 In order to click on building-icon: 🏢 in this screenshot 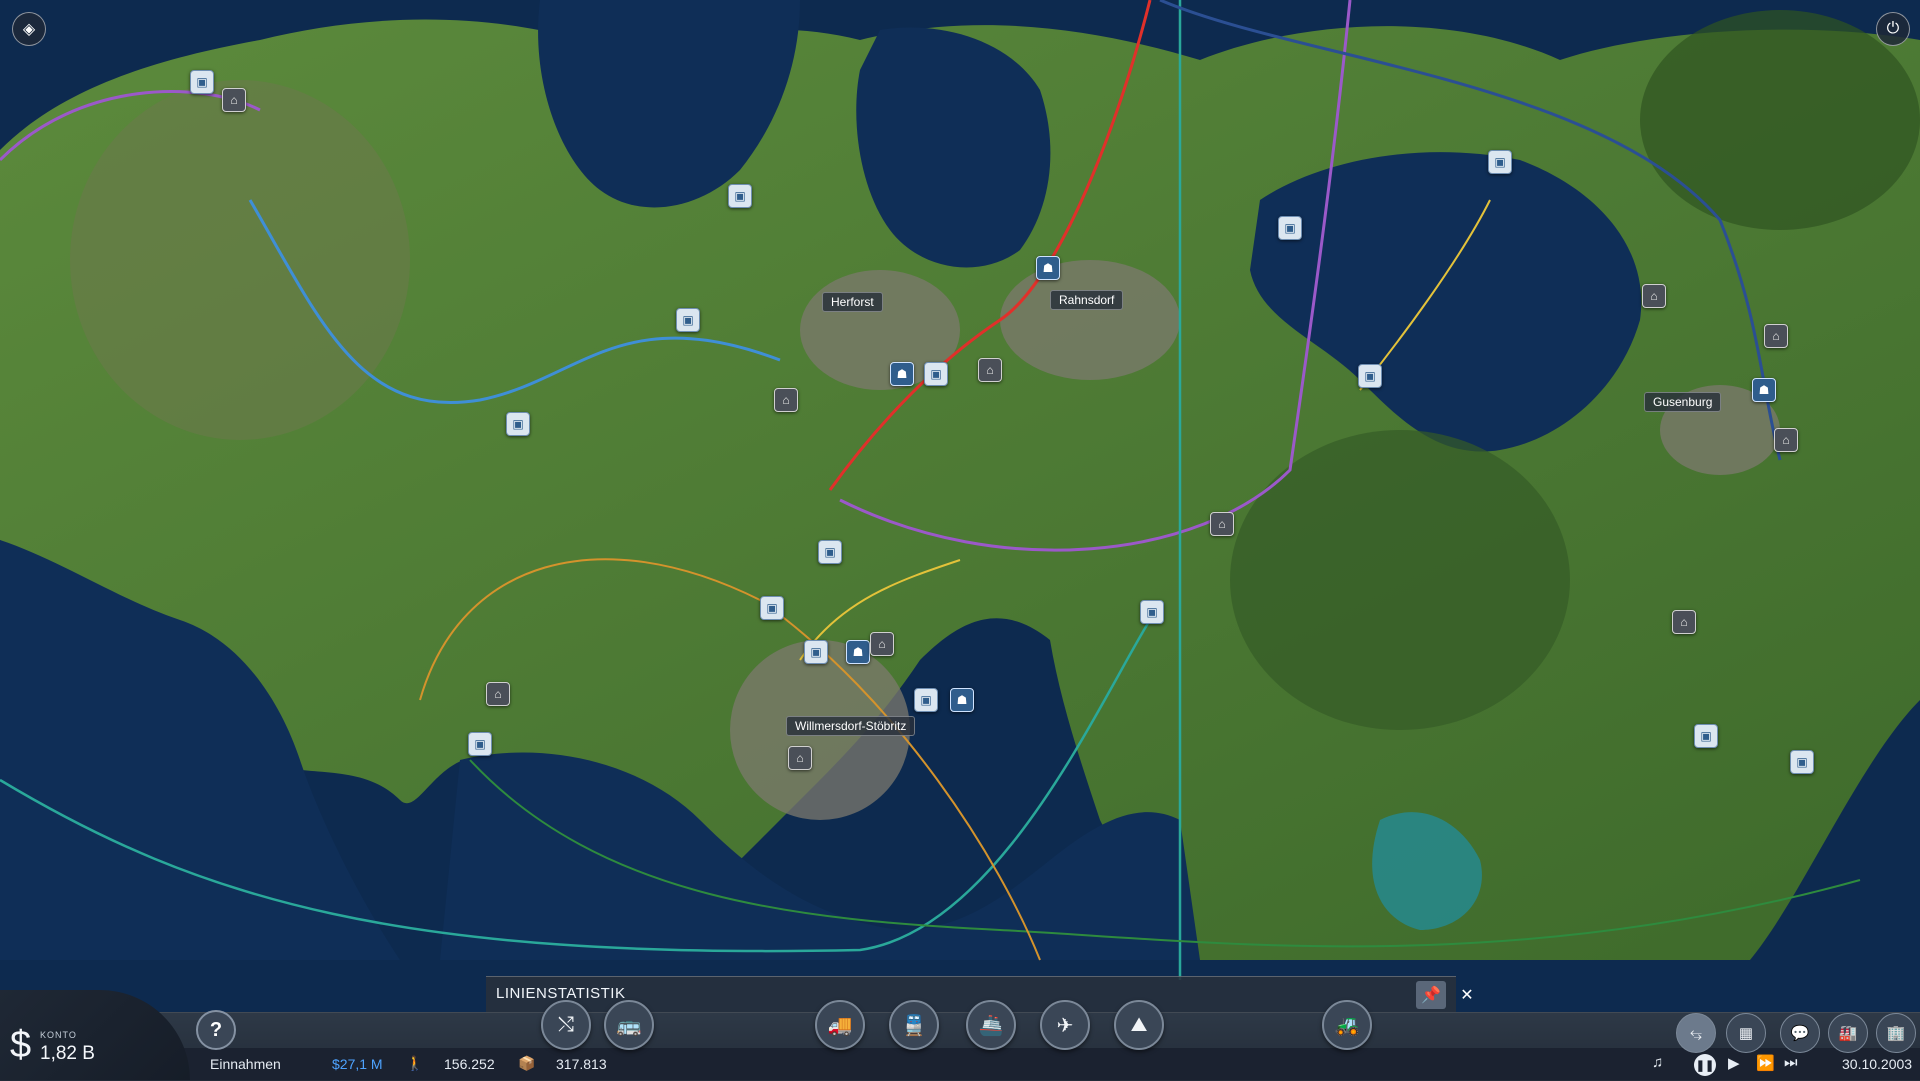, I will do `click(1896, 1033)`.